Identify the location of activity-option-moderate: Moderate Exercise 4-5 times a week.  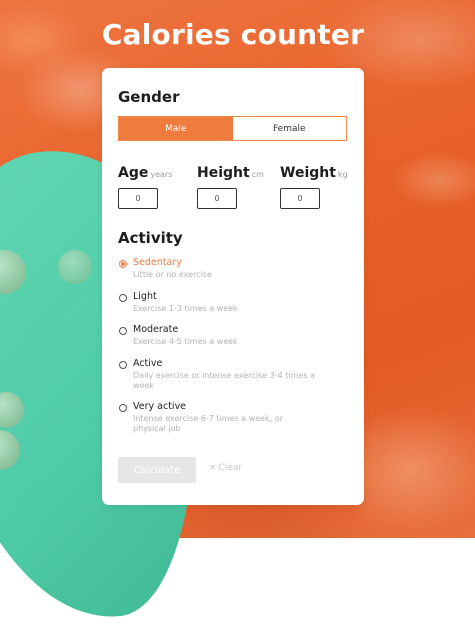
(234, 341).